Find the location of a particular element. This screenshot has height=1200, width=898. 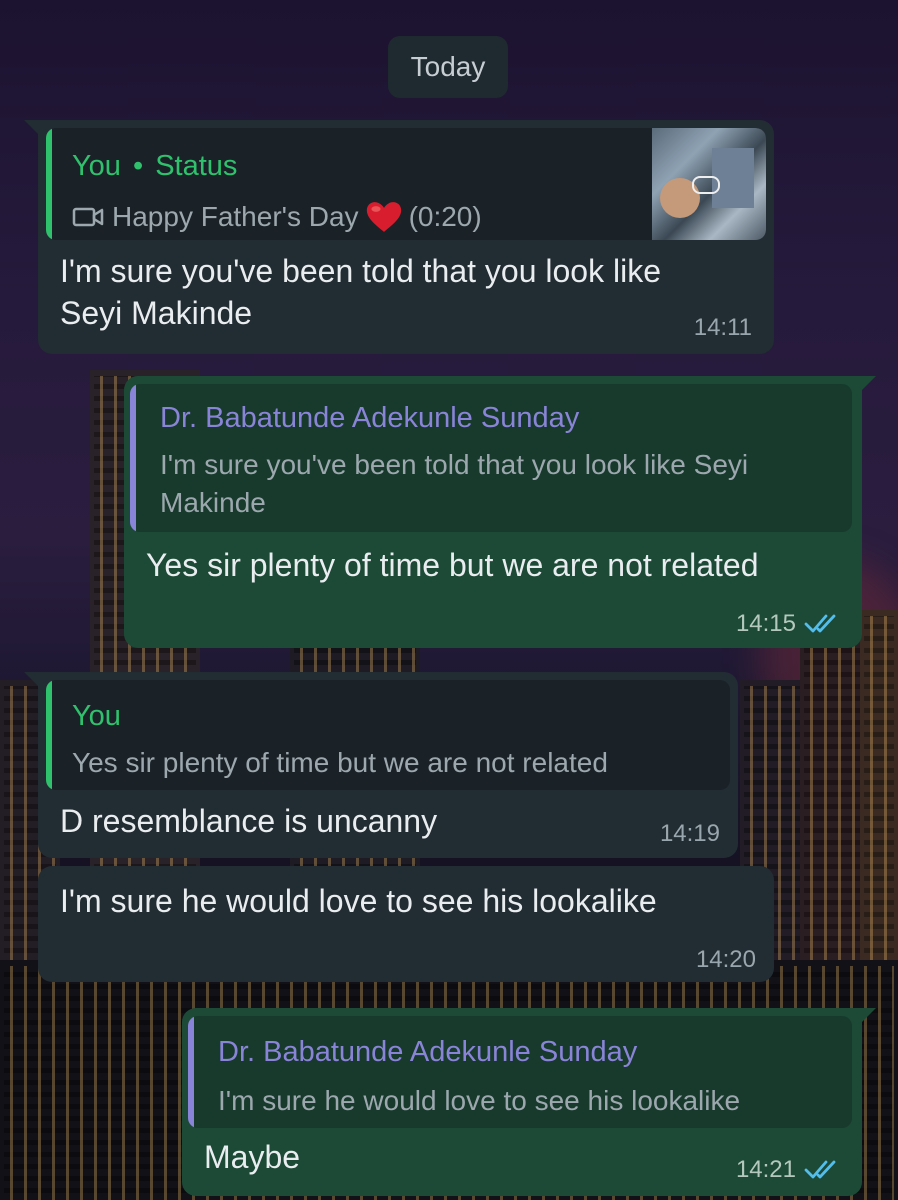

date-divider: Today is located at coordinates (448, 67).